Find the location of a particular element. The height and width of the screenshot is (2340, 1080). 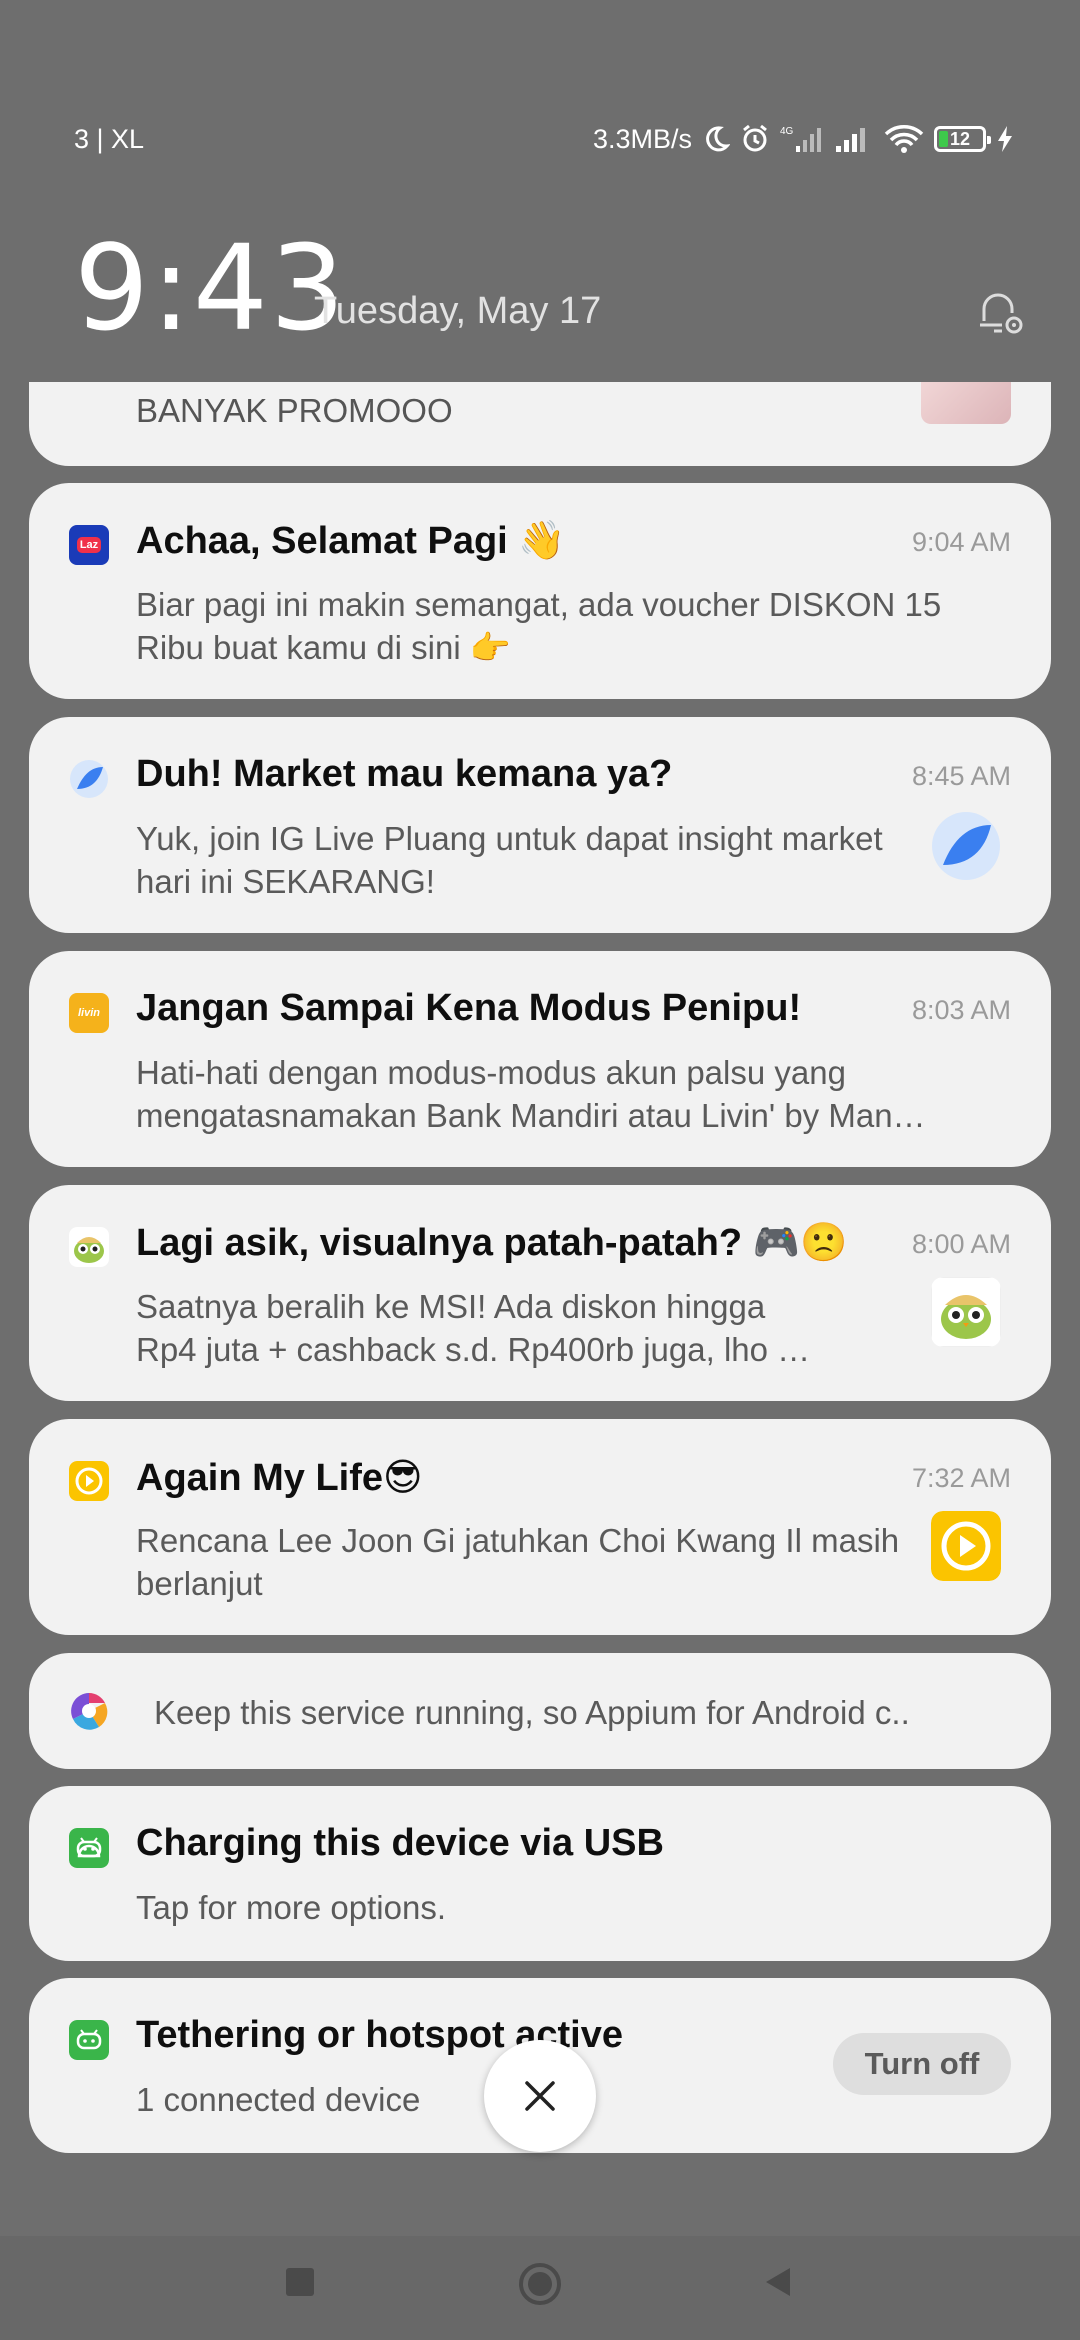

notification-title: Achaa, Selamat Pagi 👋 is located at coordinates (351, 541).